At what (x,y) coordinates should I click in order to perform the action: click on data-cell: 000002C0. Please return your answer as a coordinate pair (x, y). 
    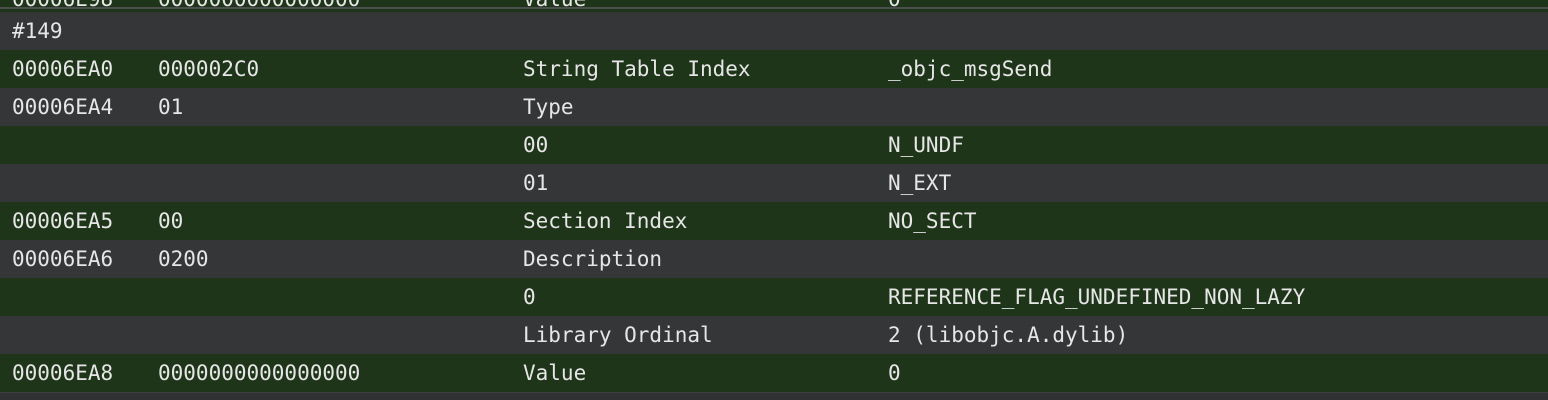
    Looking at the image, I should click on (209, 69).